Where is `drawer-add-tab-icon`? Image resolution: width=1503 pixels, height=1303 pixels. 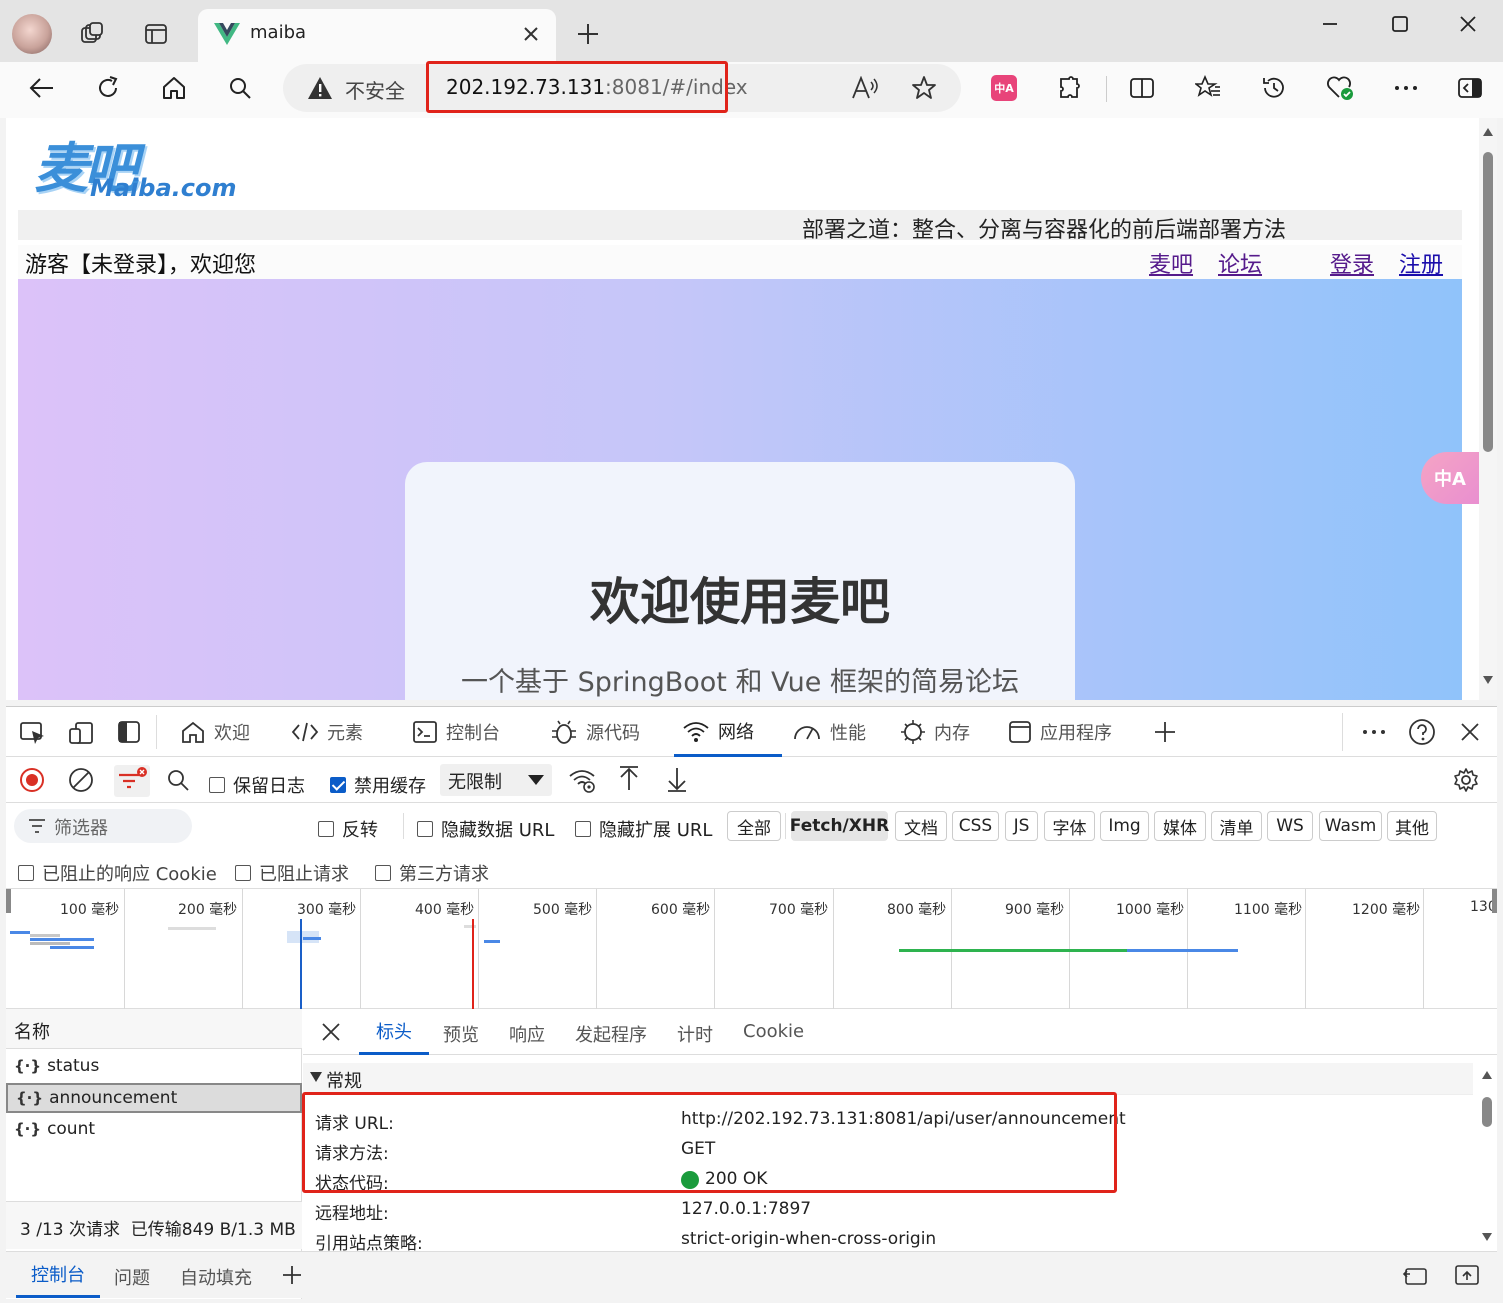 drawer-add-tab-icon is located at coordinates (292, 1275).